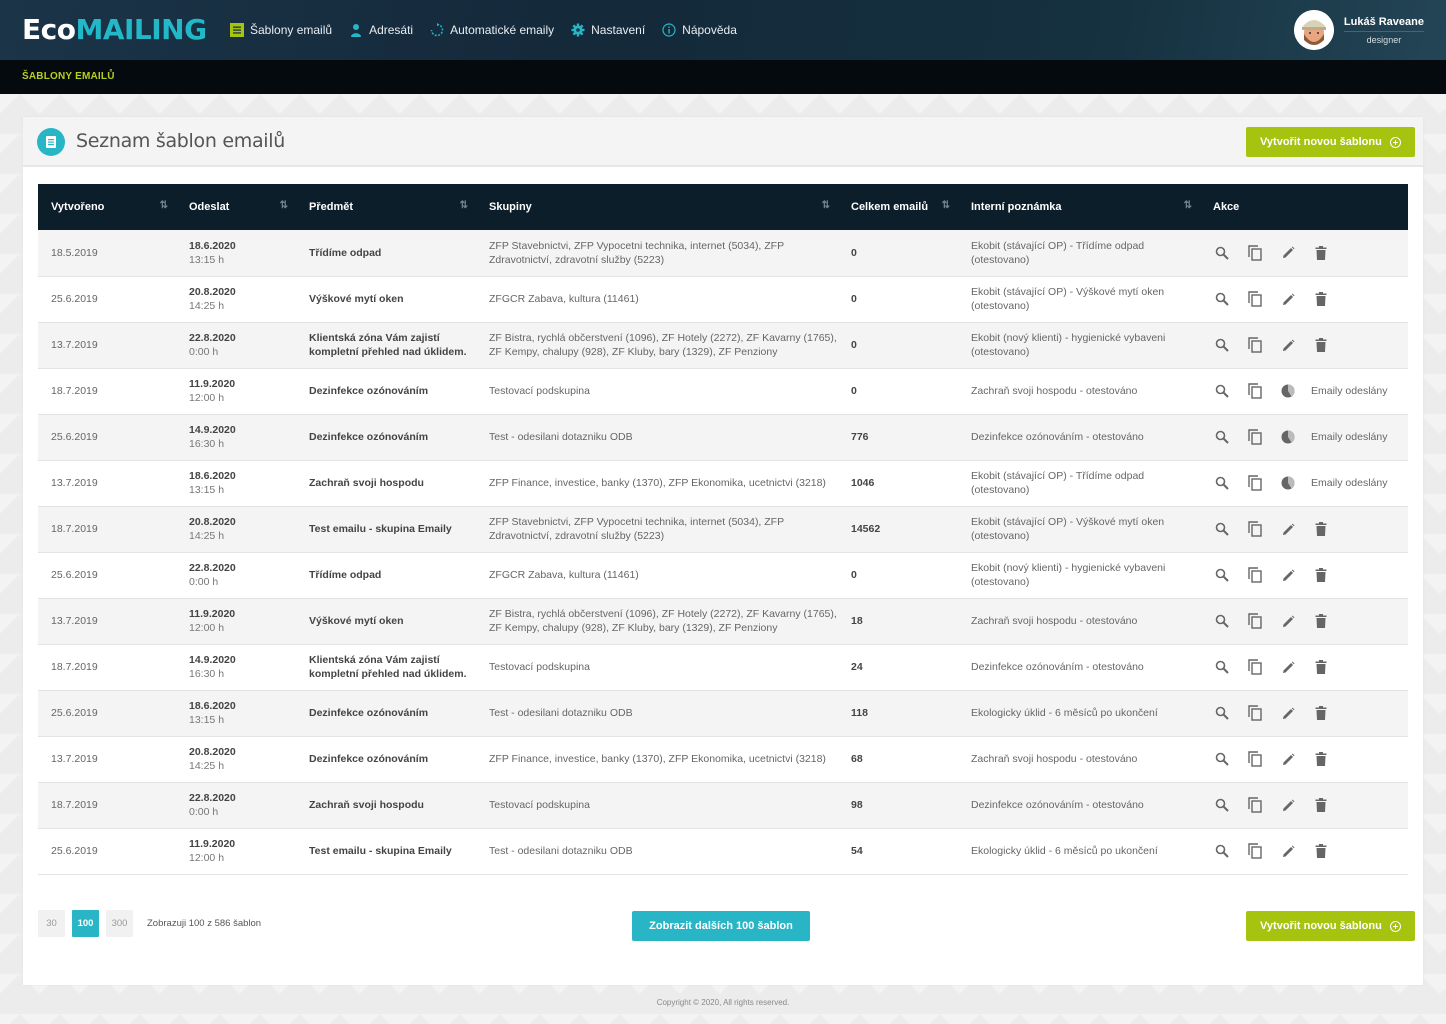  What do you see at coordinates (119, 923) in the screenshot?
I see `page-size-300: 300` at bounding box center [119, 923].